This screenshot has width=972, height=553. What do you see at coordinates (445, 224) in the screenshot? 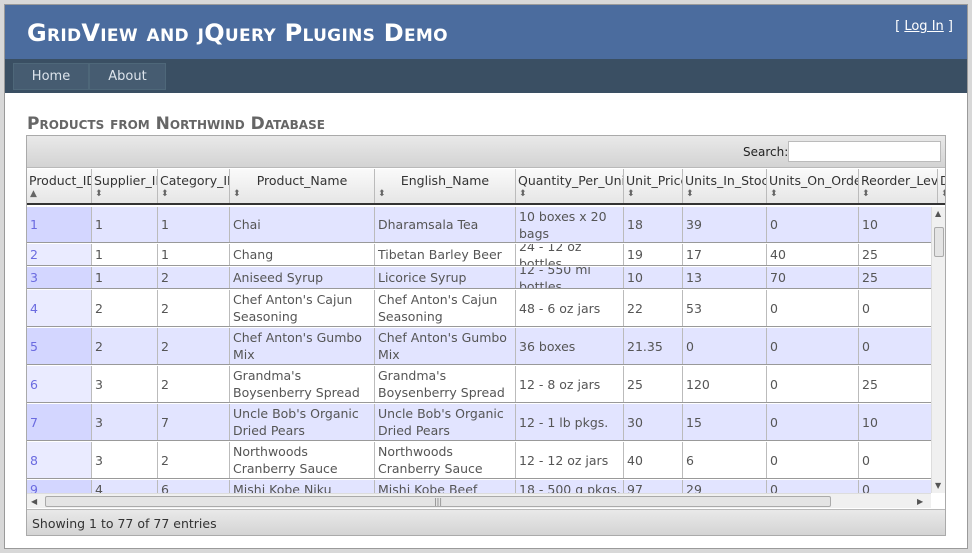
I see `table-cell: Dharamsala Tea` at bounding box center [445, 224].